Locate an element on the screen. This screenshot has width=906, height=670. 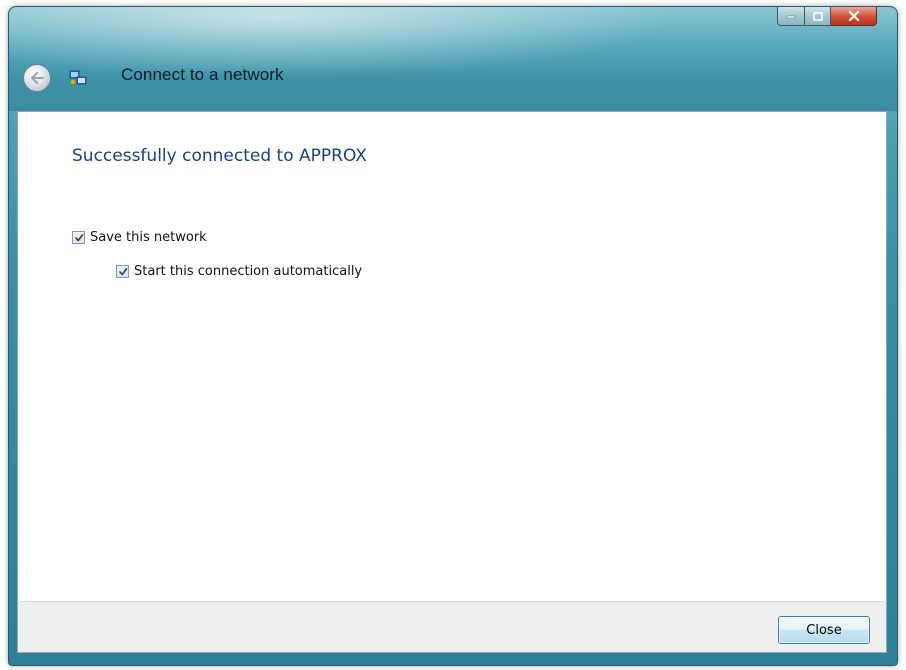
save-network-option: Save this network is located at coordinates (139, 237).